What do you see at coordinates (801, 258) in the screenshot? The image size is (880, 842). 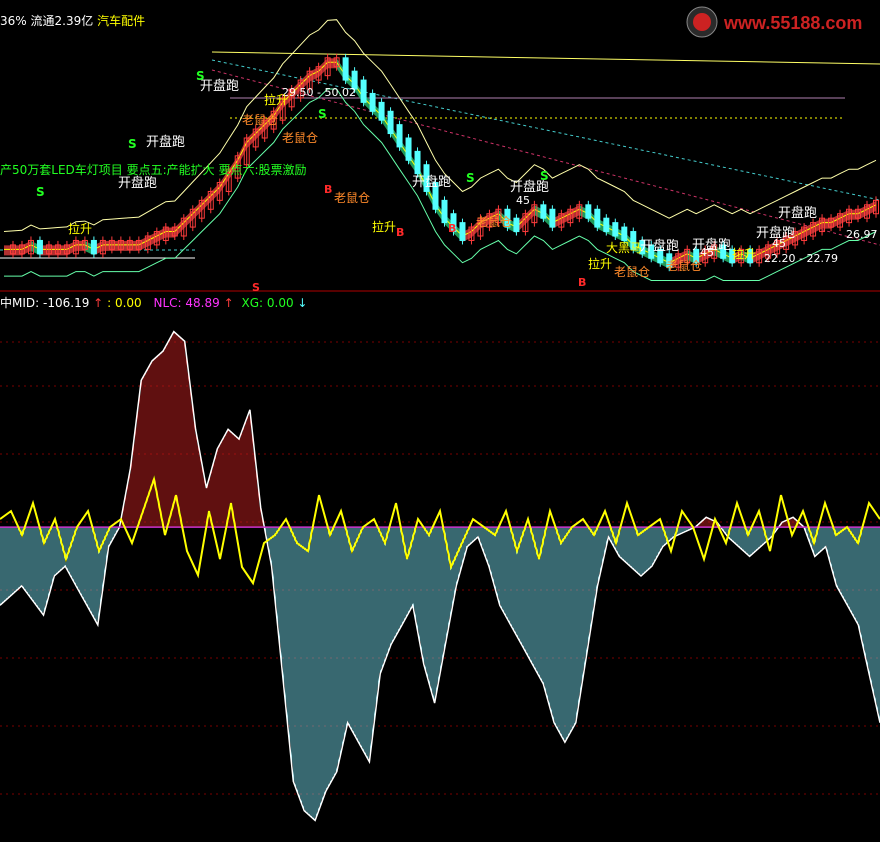 I see `price-range-label-2: 22.20 - 22.79` at bounding box center [801, 258].